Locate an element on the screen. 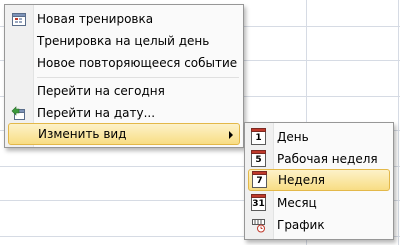  menu-item-go-to-today: Перейти на сегодня is located at coordinates (124, 91).